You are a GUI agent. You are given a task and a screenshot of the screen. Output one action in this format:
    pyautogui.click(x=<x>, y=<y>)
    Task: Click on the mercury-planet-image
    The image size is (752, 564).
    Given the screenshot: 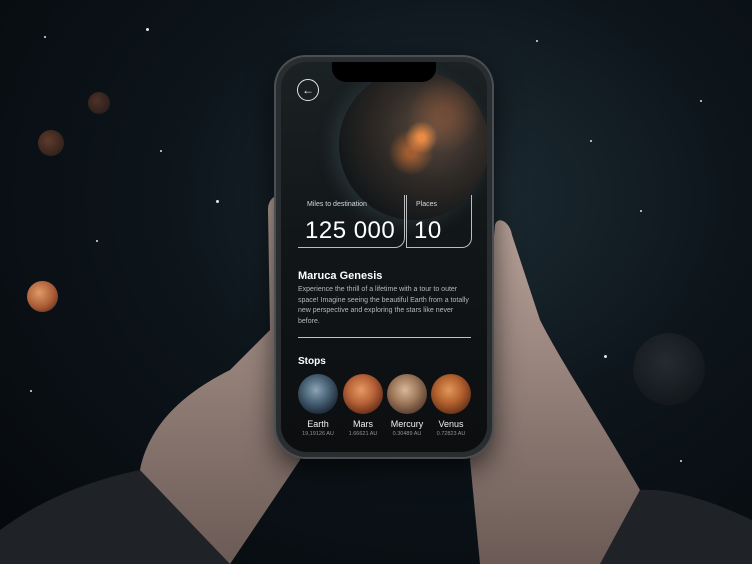 What is the action you would take?
    pyautogui.click(x=407, y=394)
    